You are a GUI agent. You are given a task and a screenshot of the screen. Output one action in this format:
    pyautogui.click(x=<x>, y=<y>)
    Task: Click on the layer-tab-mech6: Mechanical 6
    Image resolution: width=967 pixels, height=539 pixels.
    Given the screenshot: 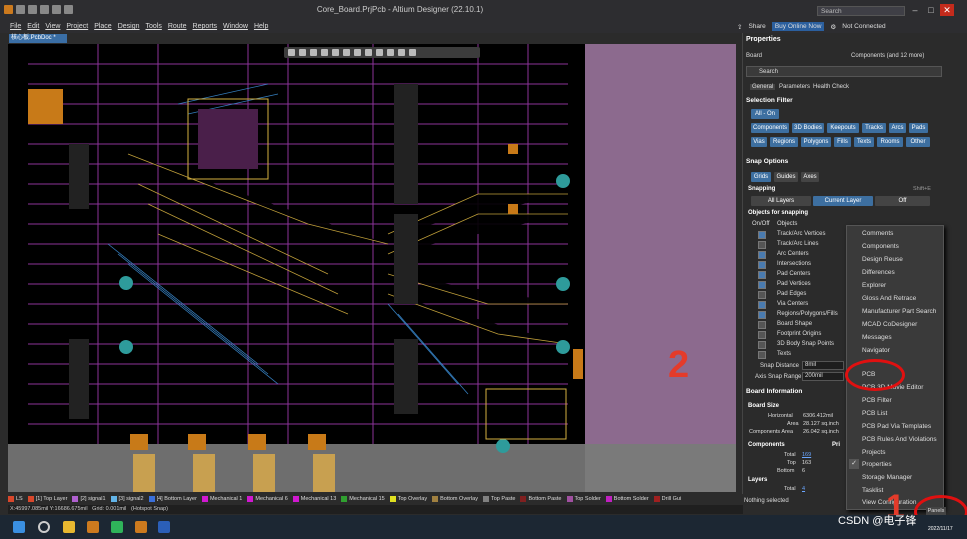 What is the action you would take?
    pyautogui.click(x=267, y=499)
    